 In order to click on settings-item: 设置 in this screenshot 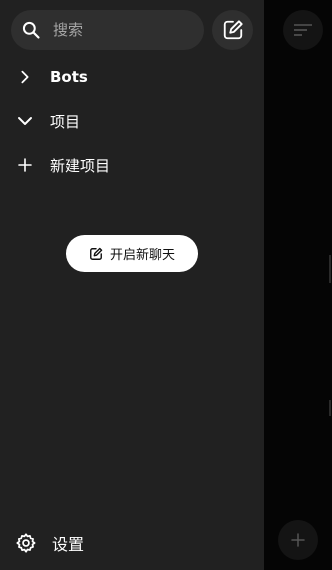, I will do `click(132, 543)`.